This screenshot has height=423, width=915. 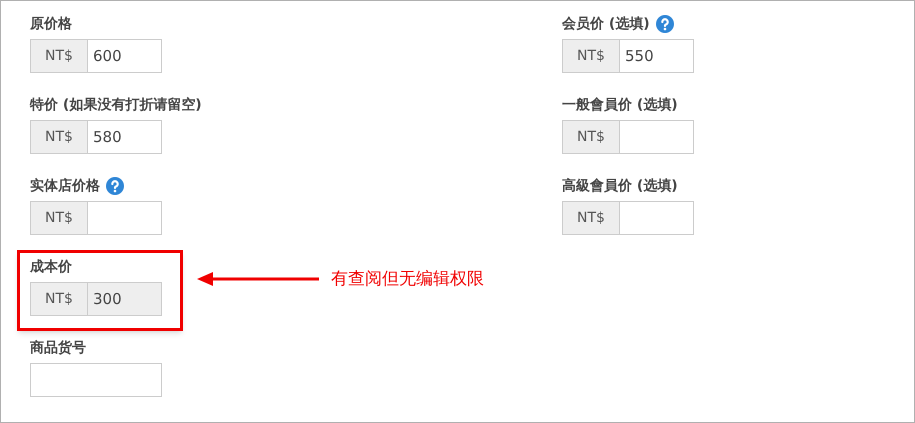 What do you see at coordinates (116, 105) in the screenshot?
I see `field-label: 特价 (如果没有打折请留空)` at bounding box center [116, 105].